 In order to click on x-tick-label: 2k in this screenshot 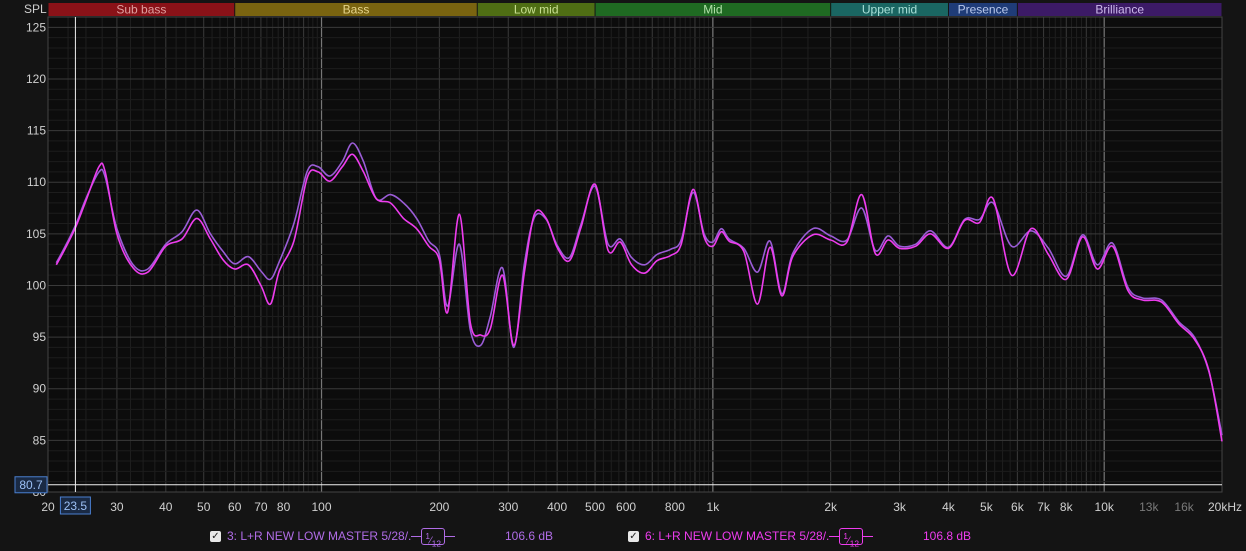, I will do `click(831, 507)`.